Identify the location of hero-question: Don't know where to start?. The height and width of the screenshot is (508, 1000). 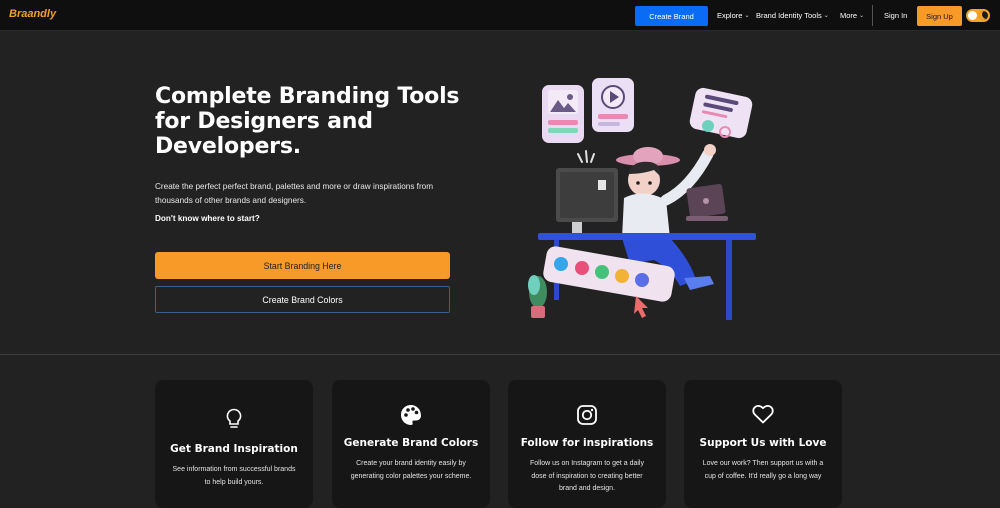
(207, 218).